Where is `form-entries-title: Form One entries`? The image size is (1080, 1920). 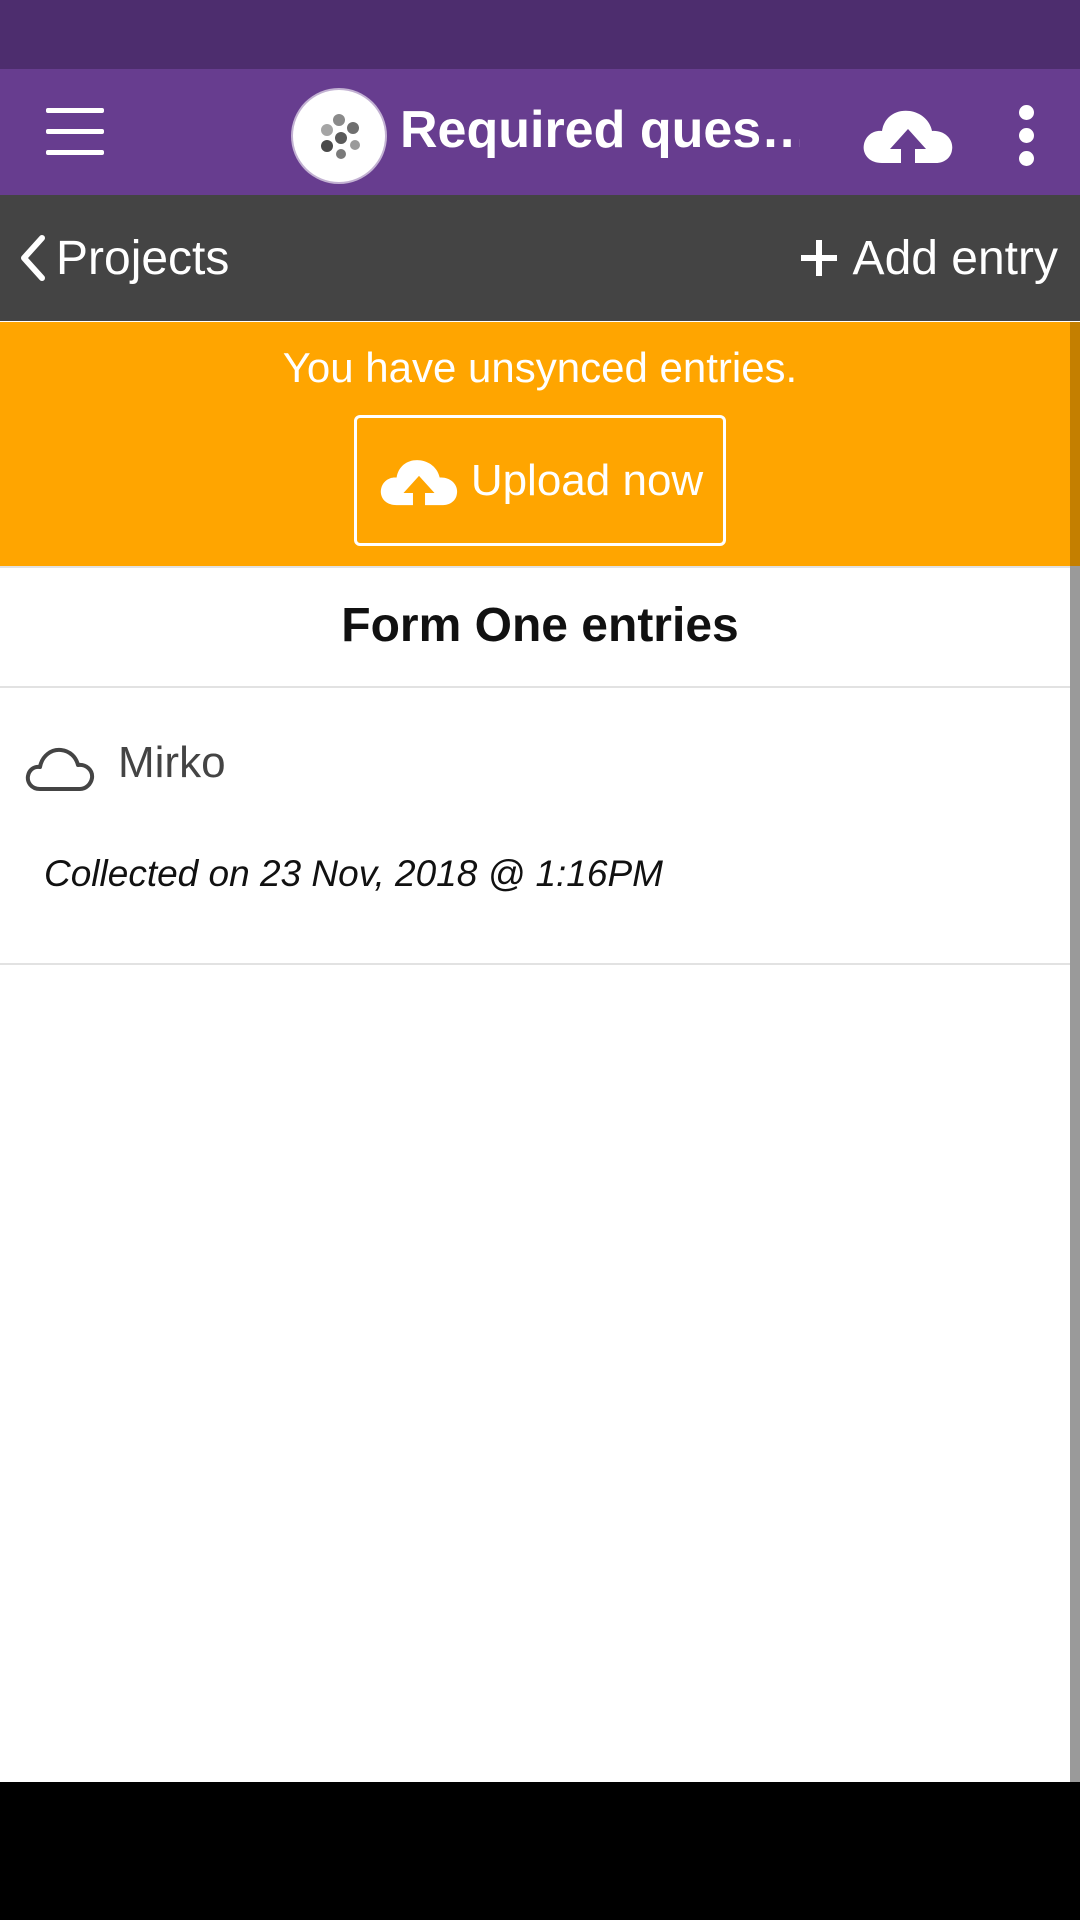 form-entries-title: Form One entries is located at coordinates (540, 625).